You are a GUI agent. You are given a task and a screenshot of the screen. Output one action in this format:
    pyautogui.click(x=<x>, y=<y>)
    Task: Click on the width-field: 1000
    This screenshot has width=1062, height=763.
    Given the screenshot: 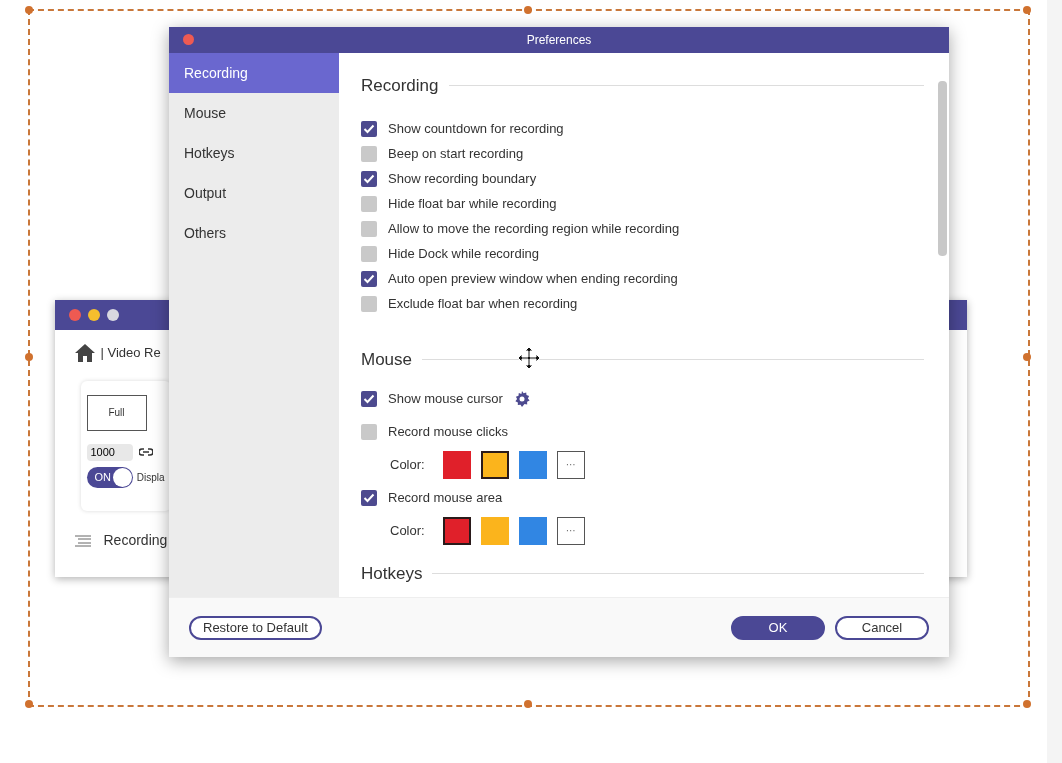 What is the action you would take?
    pyautogui.click(x=109, y=452)
    